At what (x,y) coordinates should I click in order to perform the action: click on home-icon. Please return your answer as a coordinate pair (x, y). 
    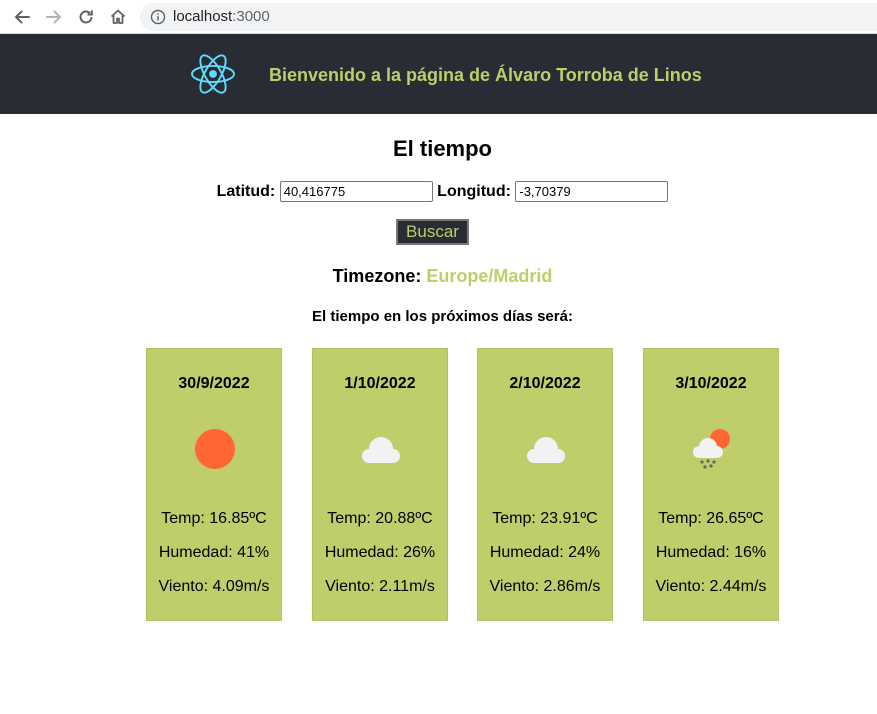
    Looking at the image, I should click on (118, 17).